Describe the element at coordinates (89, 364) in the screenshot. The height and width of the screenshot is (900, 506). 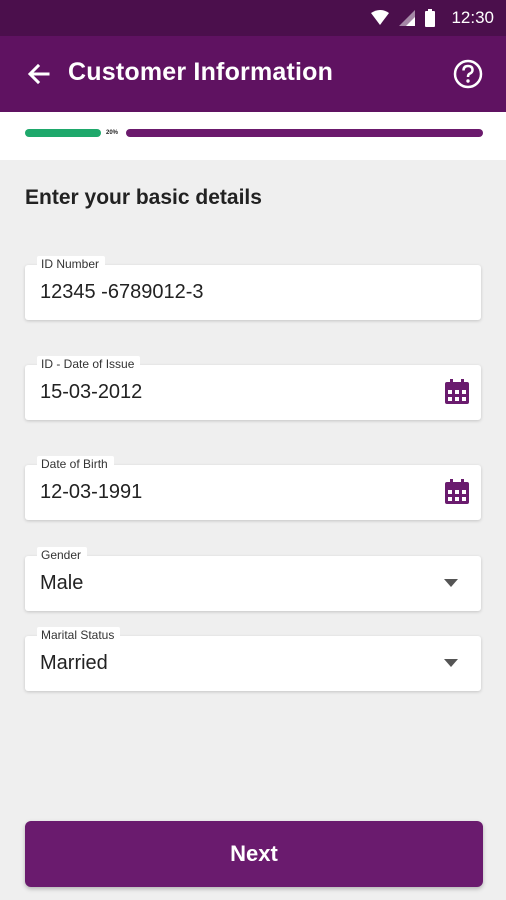
I see `field-label: ID - Date of Issue` at that location.